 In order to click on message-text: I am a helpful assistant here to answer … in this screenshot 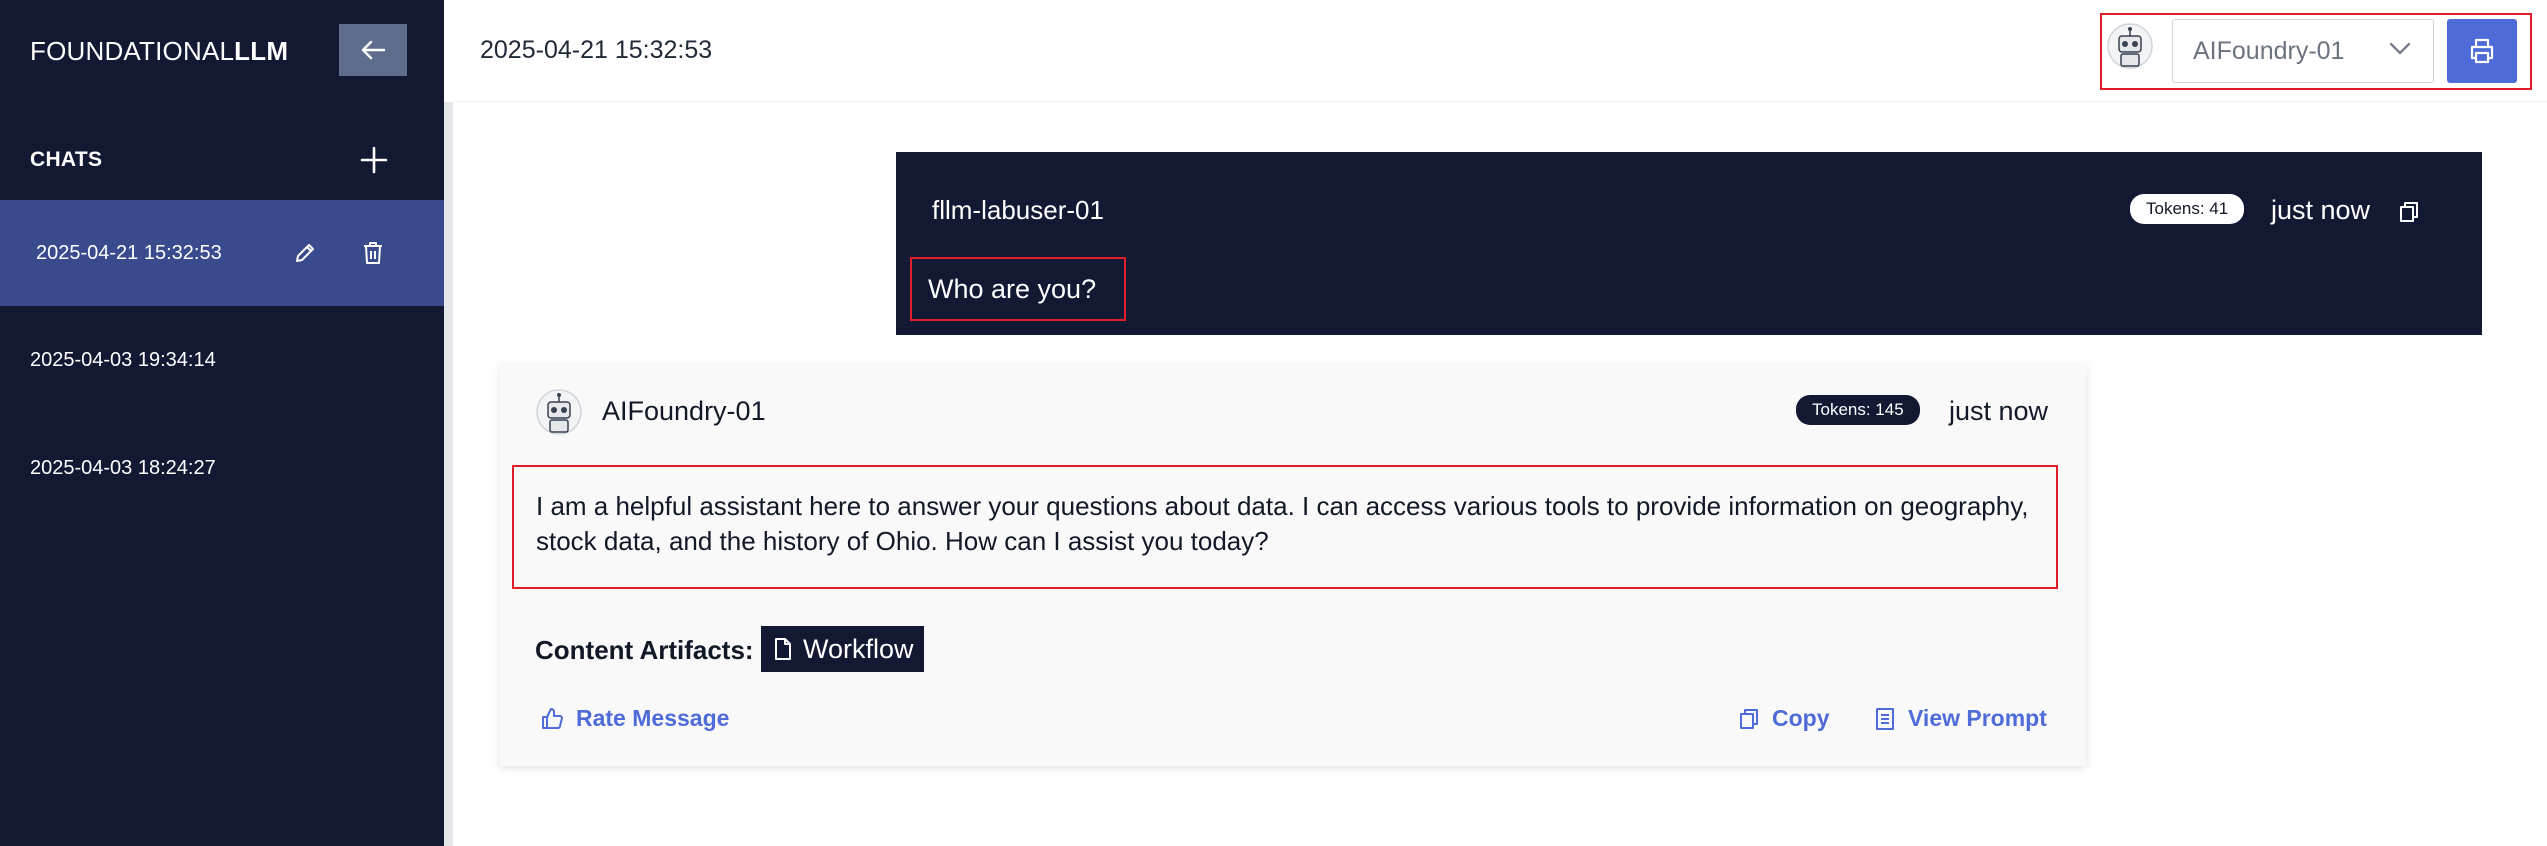, I will do `click(1285, 527)`.